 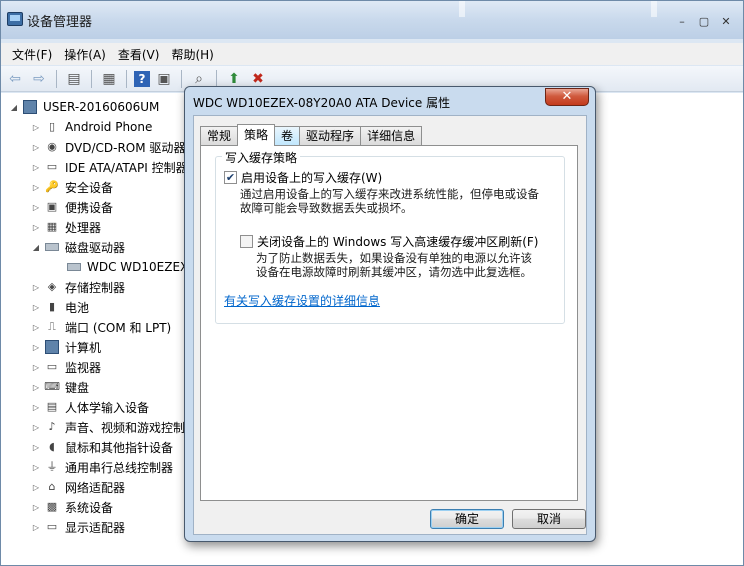 I want to click on ide-icon: ▭, so click(x=52, y=166).